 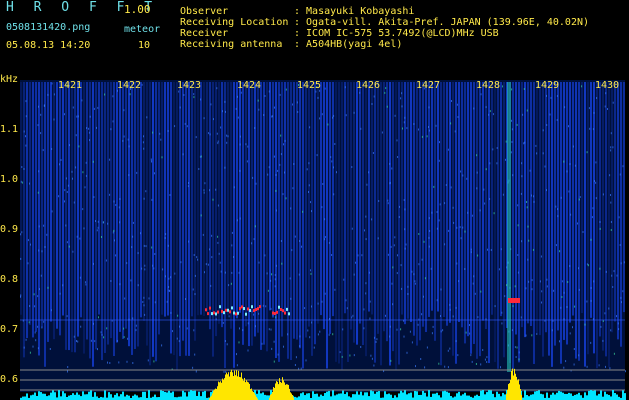 I want to click on minute-label: 1430, so click(x=607, y=85).